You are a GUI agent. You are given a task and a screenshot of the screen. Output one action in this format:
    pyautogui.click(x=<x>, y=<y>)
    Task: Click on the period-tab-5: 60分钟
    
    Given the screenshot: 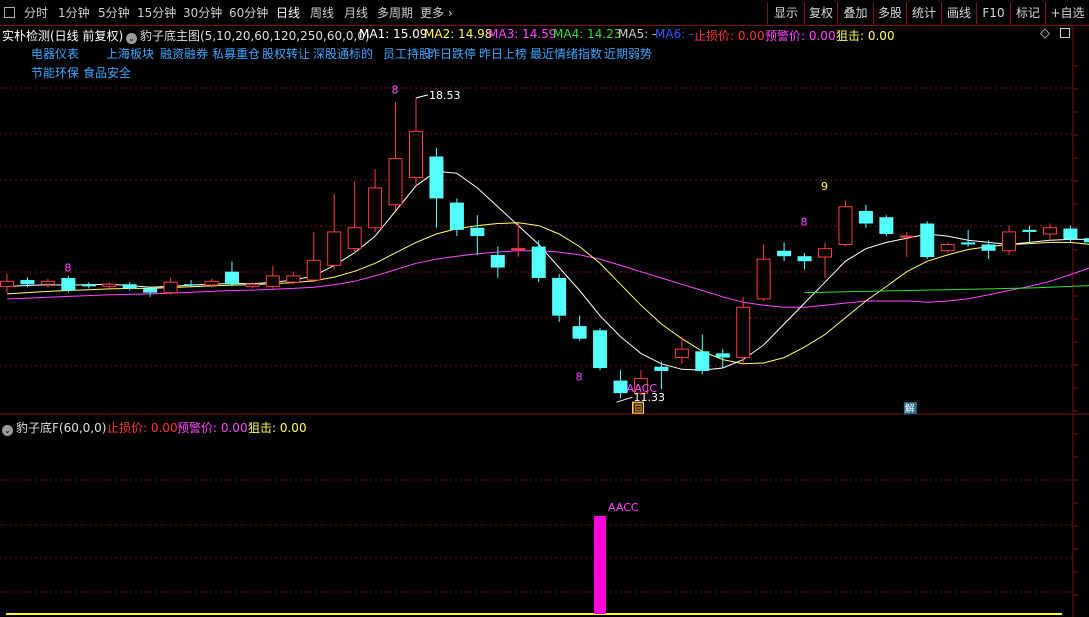 What is the action you would take?
    pyautogui.click(x=248, y=13)
    